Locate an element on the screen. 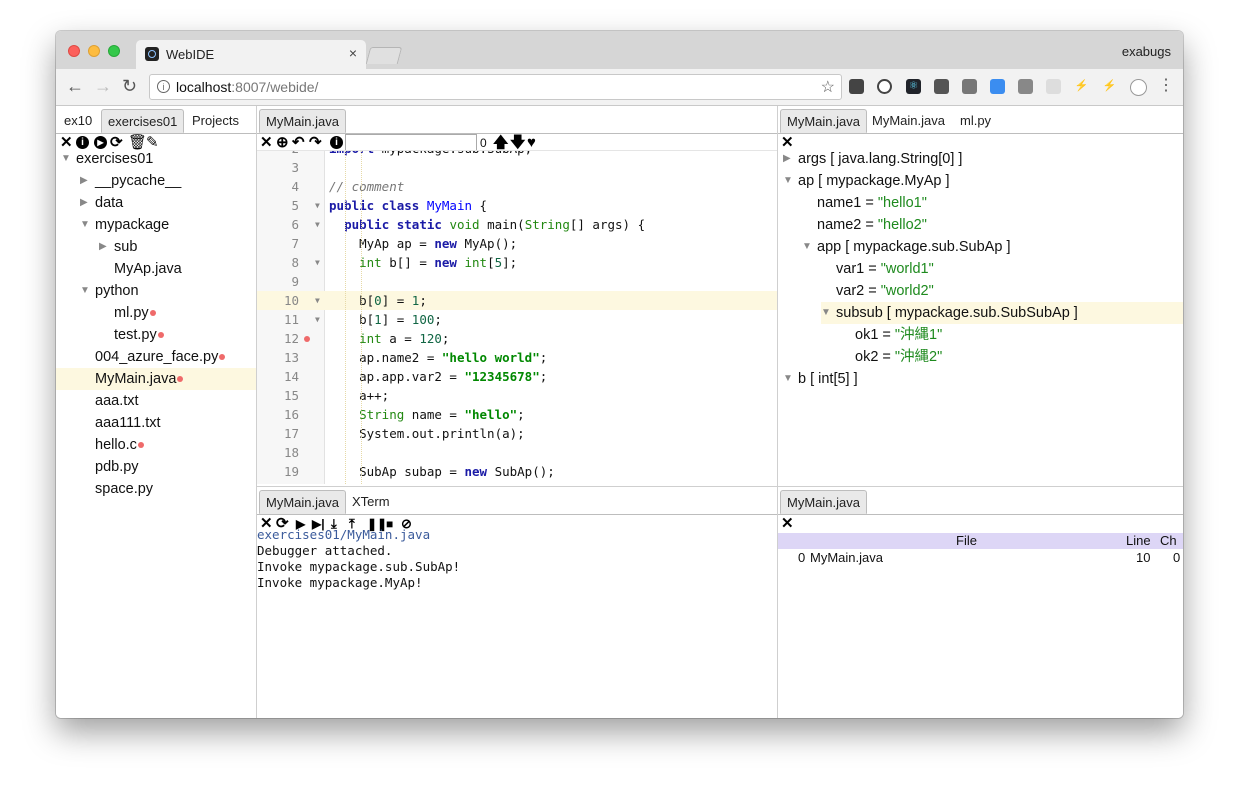 The height and width of the screenshot is (799, 1239). code-line: 3 is located at coordinates (517, 167).